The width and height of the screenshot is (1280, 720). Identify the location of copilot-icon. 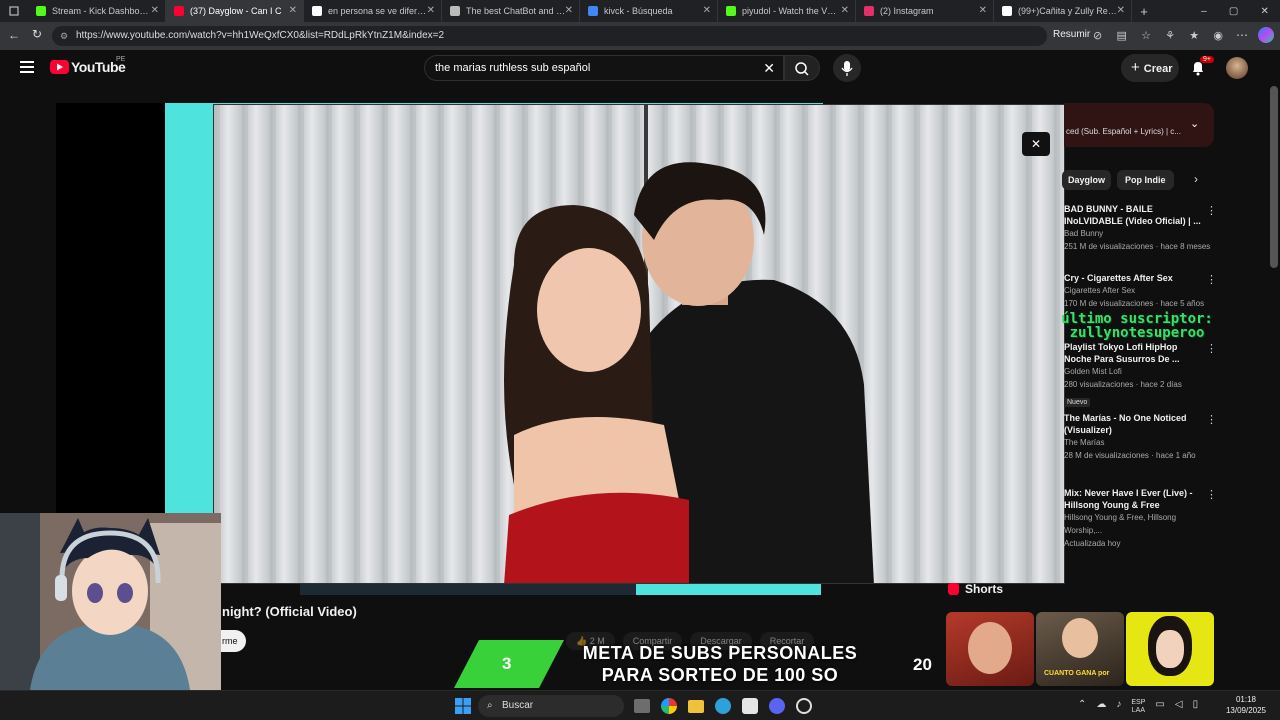
(1266, 35).